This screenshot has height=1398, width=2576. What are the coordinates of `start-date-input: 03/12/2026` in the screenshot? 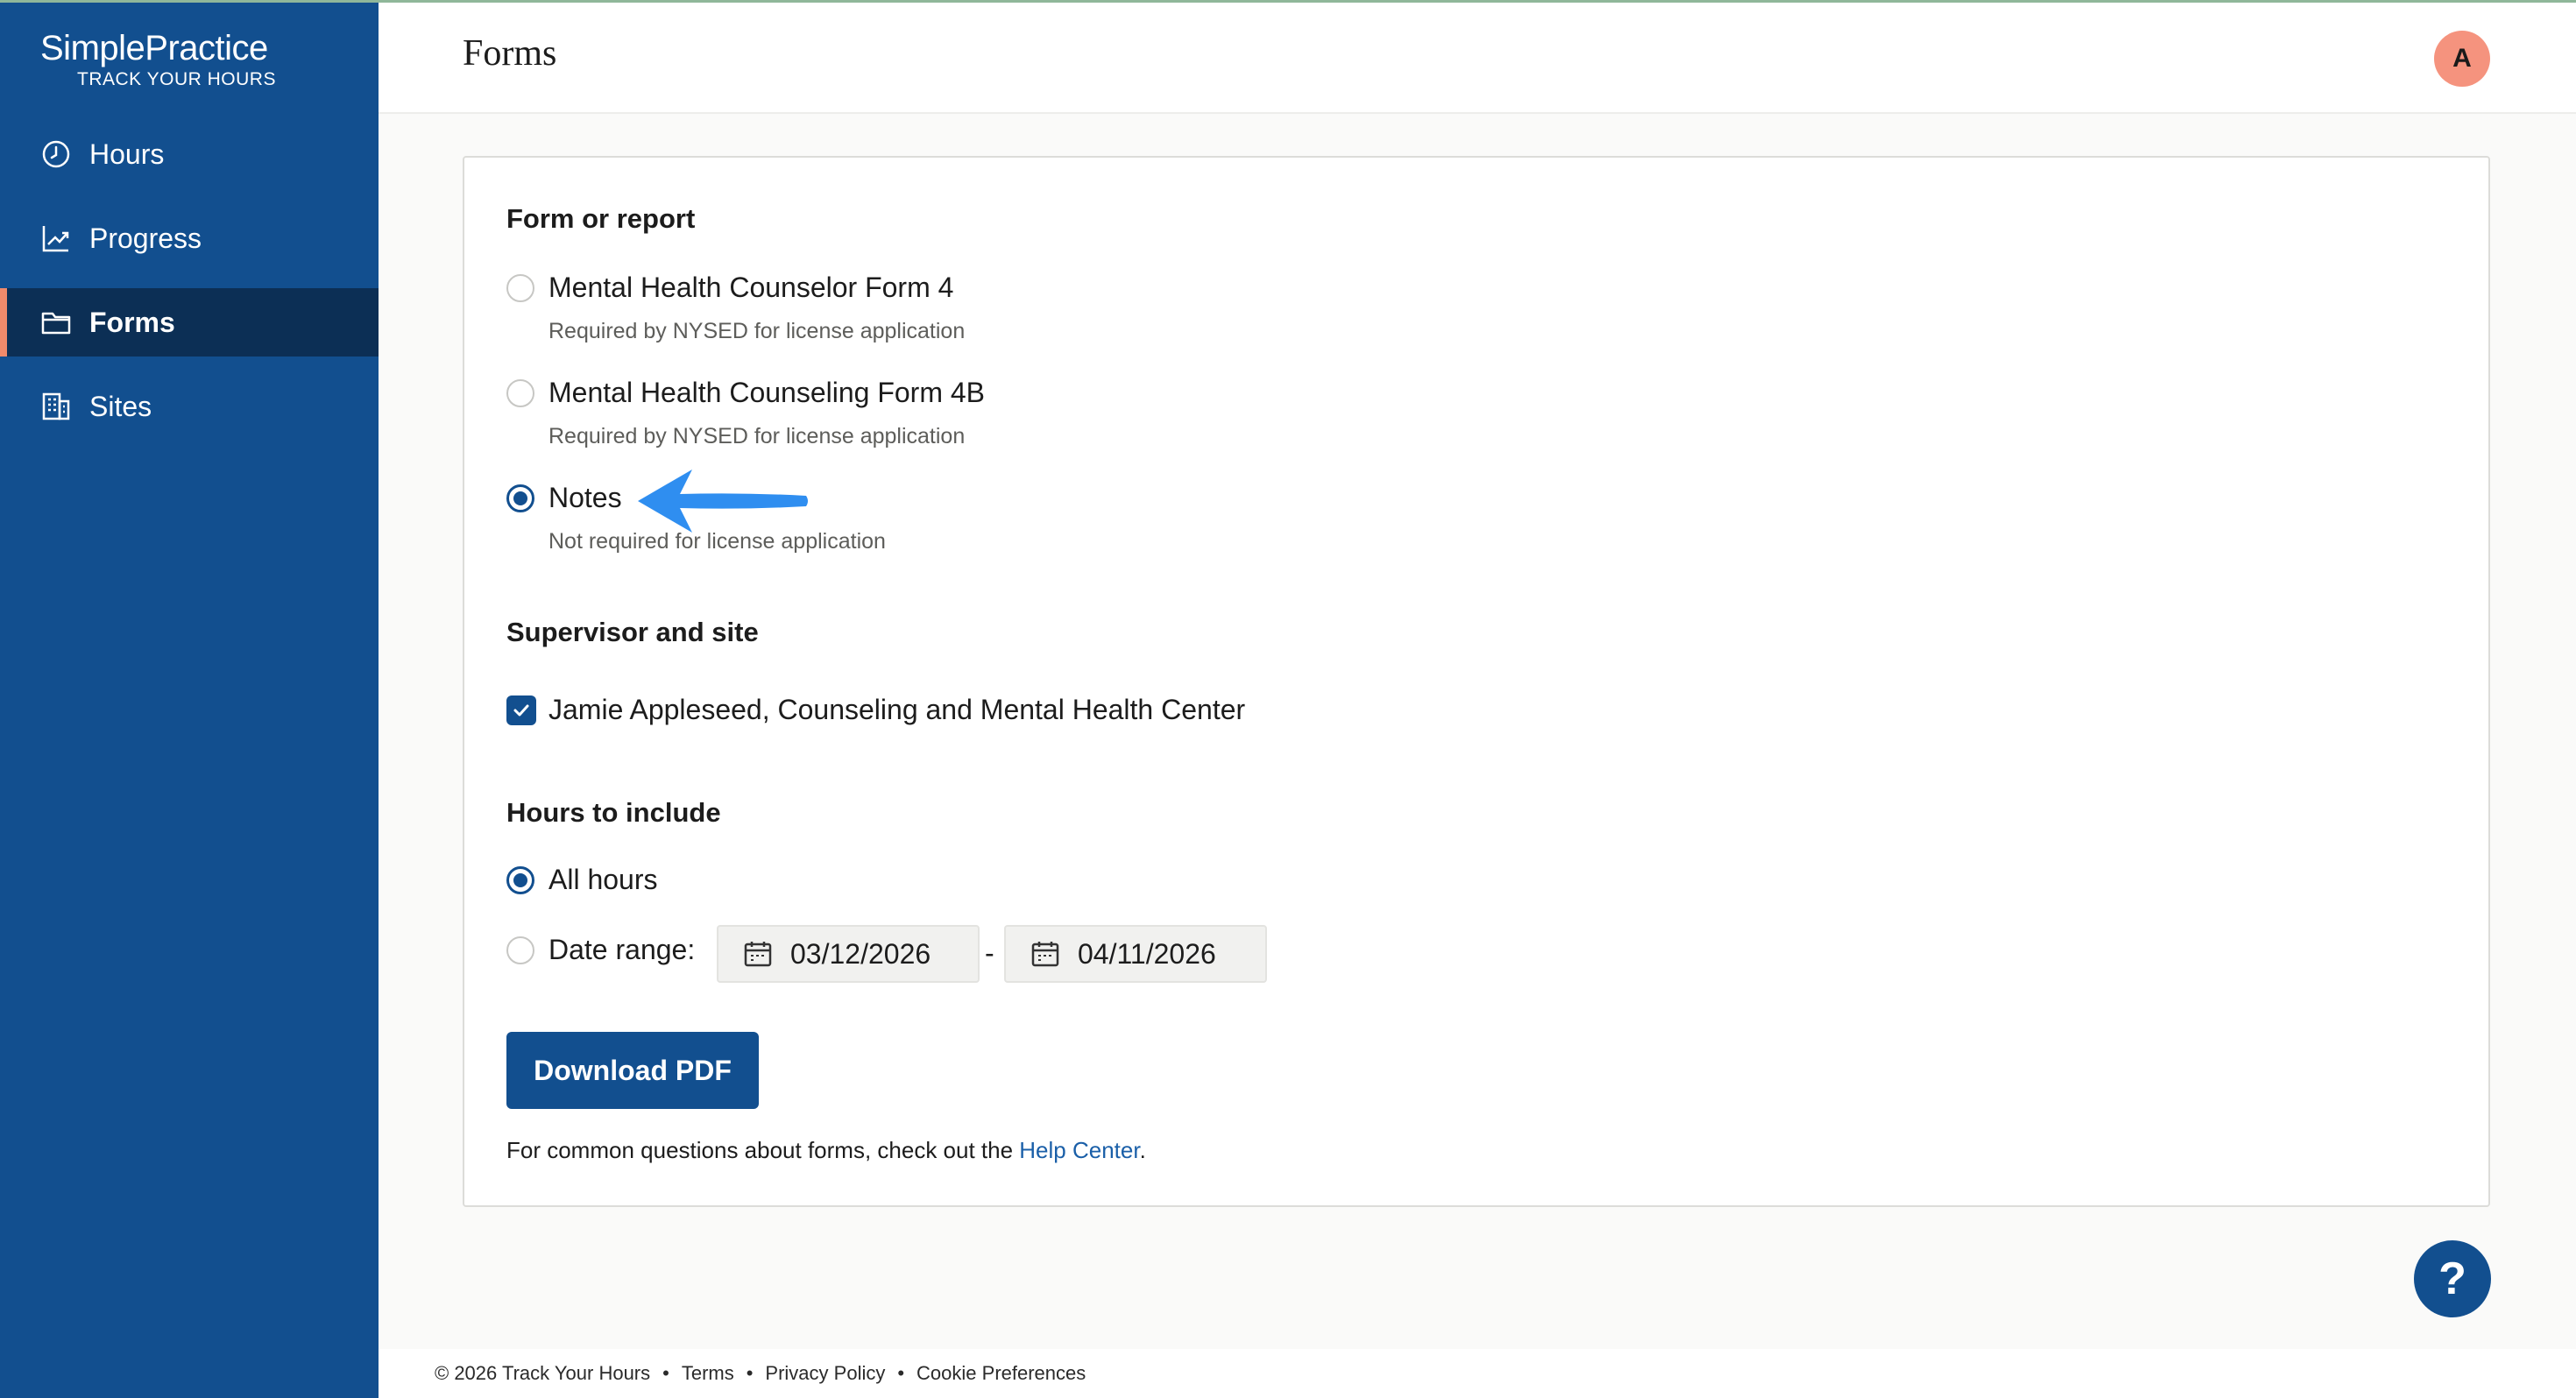 It's located at (848, 954).